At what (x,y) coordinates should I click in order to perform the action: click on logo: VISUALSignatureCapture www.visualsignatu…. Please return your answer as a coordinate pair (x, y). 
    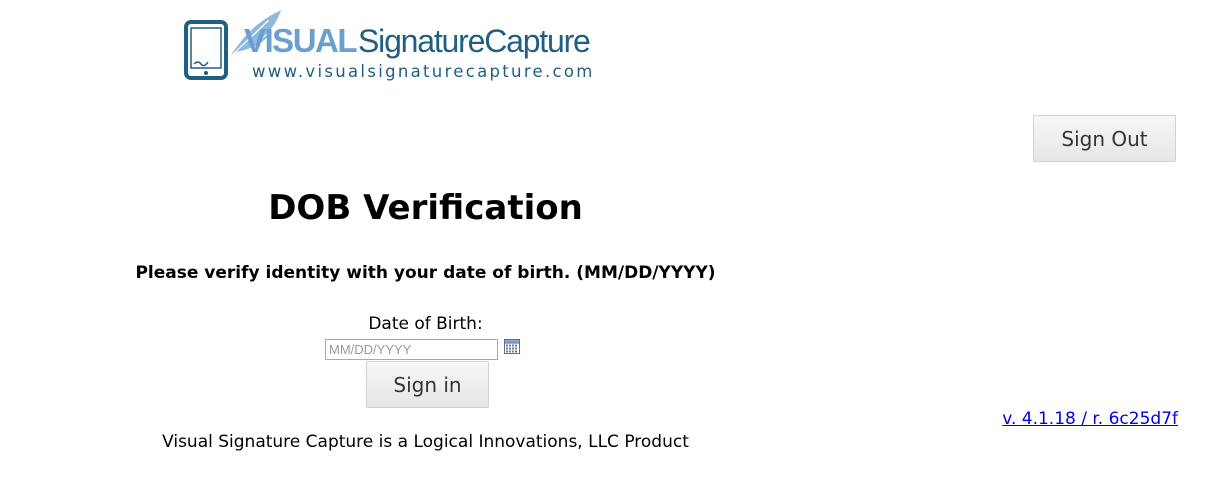
    Looking at the image, I should click on (417, 46).